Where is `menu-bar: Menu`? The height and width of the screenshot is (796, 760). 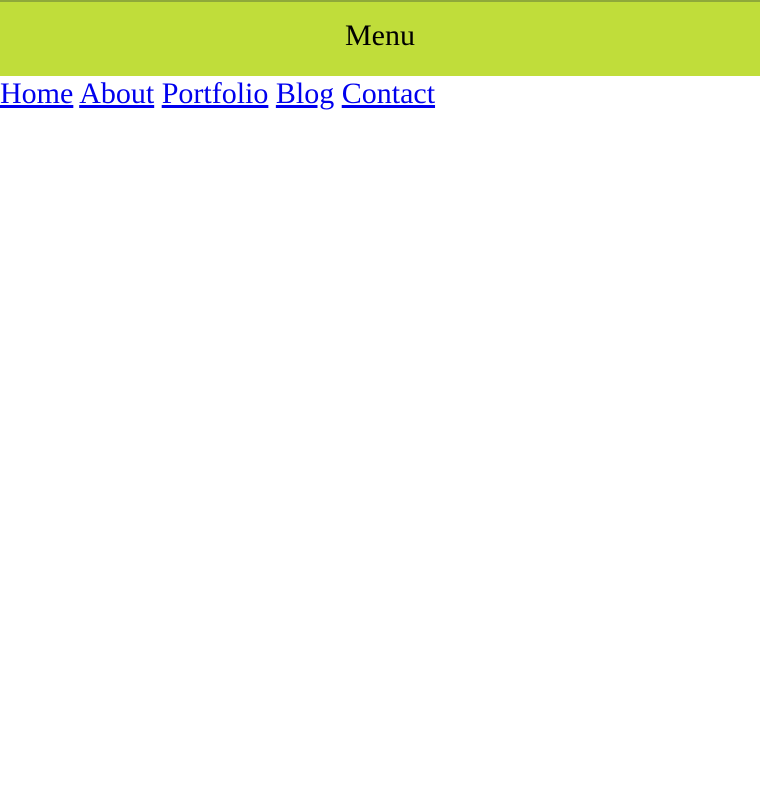 menu-bar: Menu is located at coordinates (380, 38).